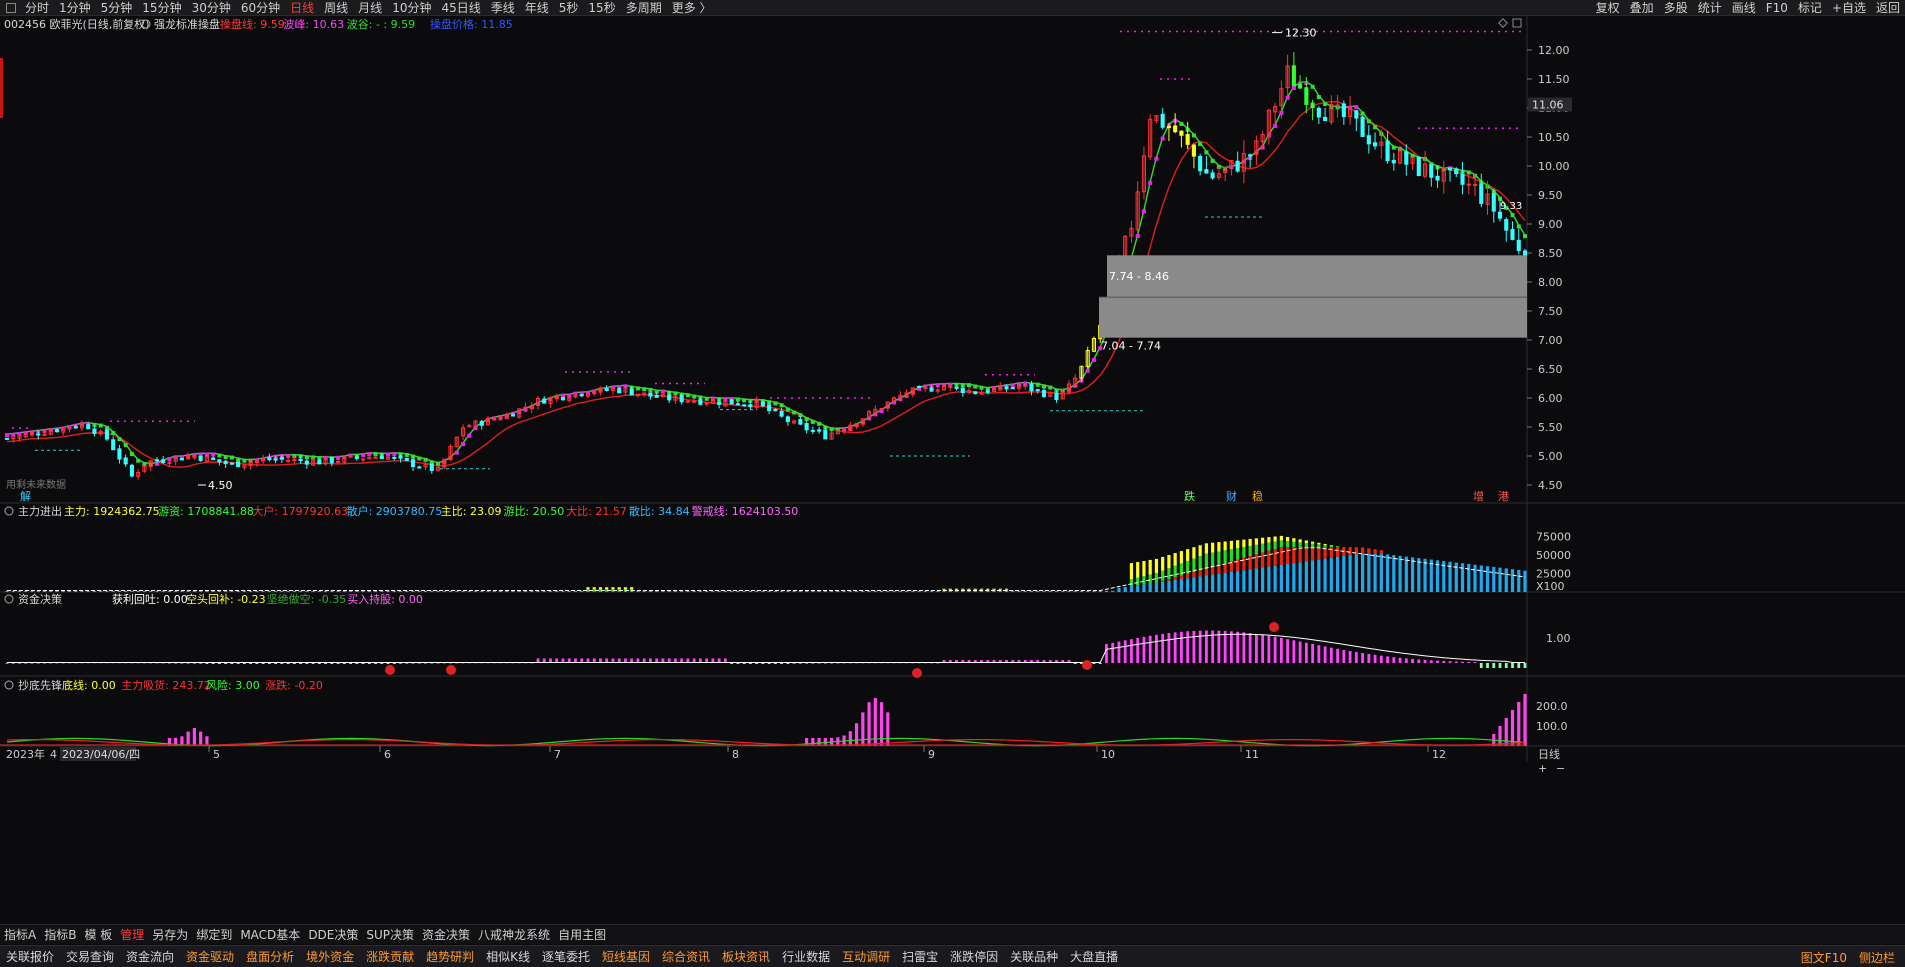 This screenshot has width=1905, height=967. What do you see at coordinates (974, 956) in the screenshot?
I see `function-btn-16: 涨跌停因` at bounding box center [974, 956].